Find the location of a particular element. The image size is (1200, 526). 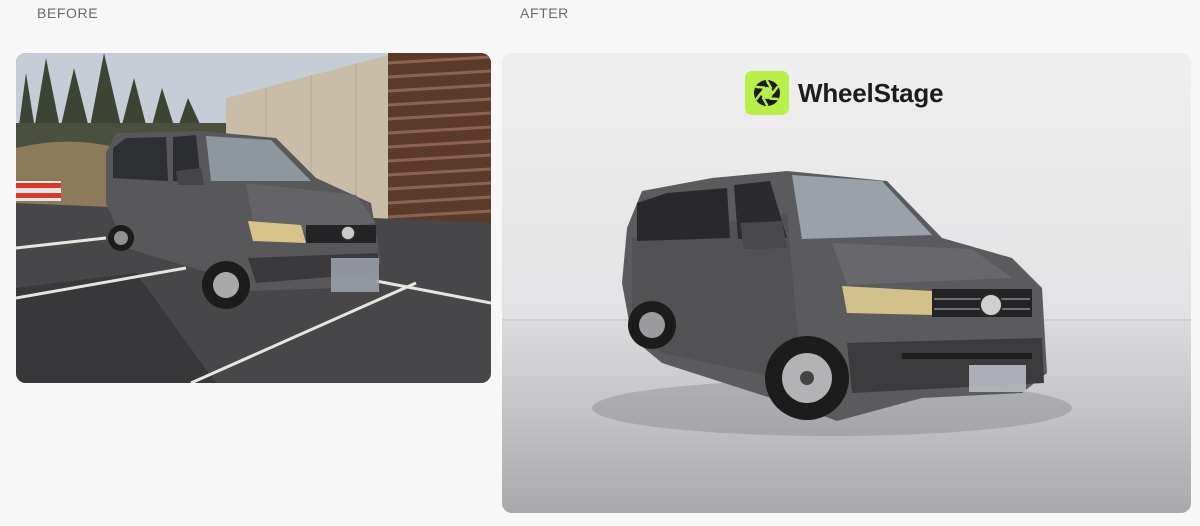

camera-aperture-icon is located at coordinates (767, 93).